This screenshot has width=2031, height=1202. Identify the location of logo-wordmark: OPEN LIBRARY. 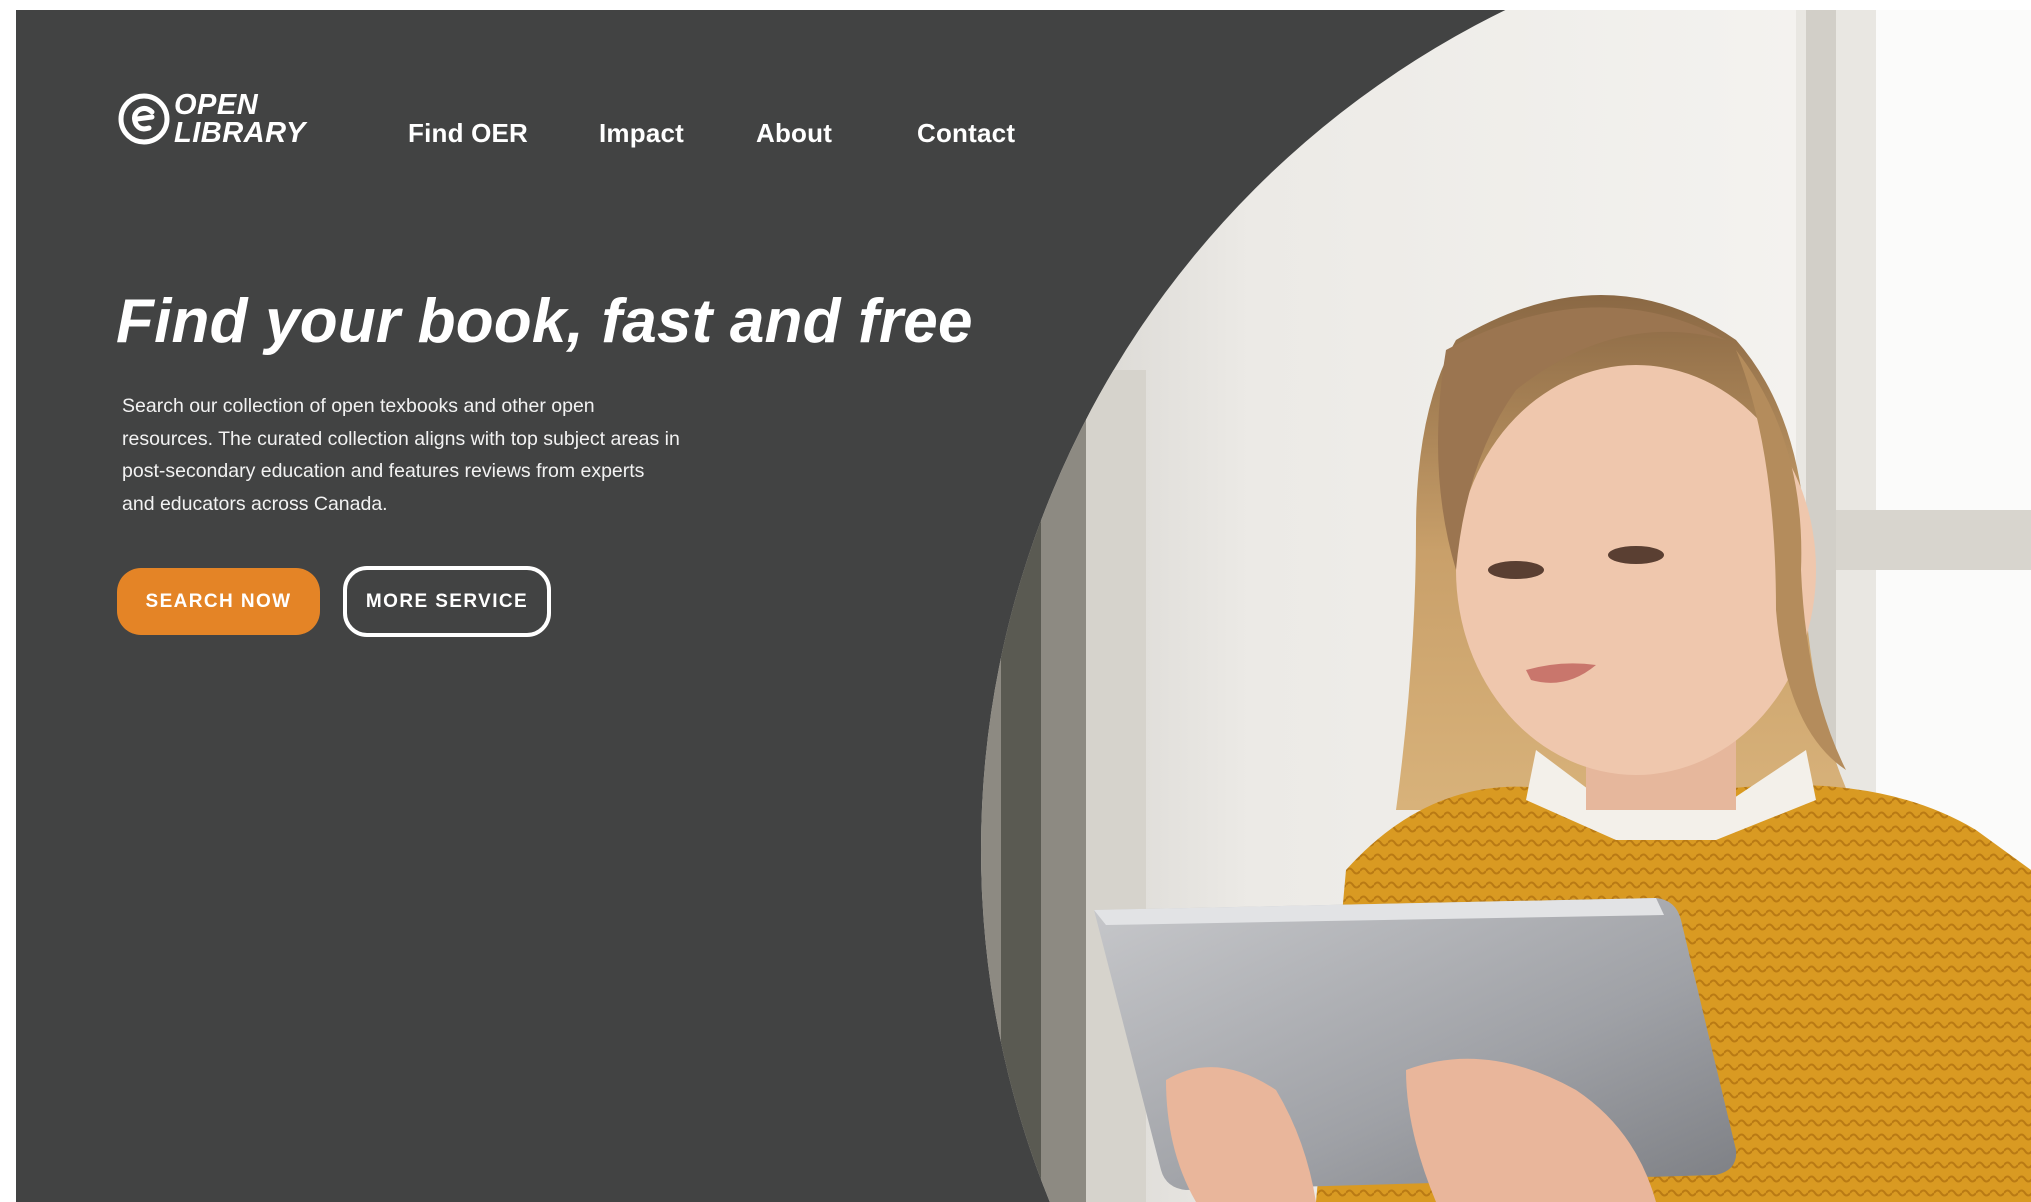
(240, 119).